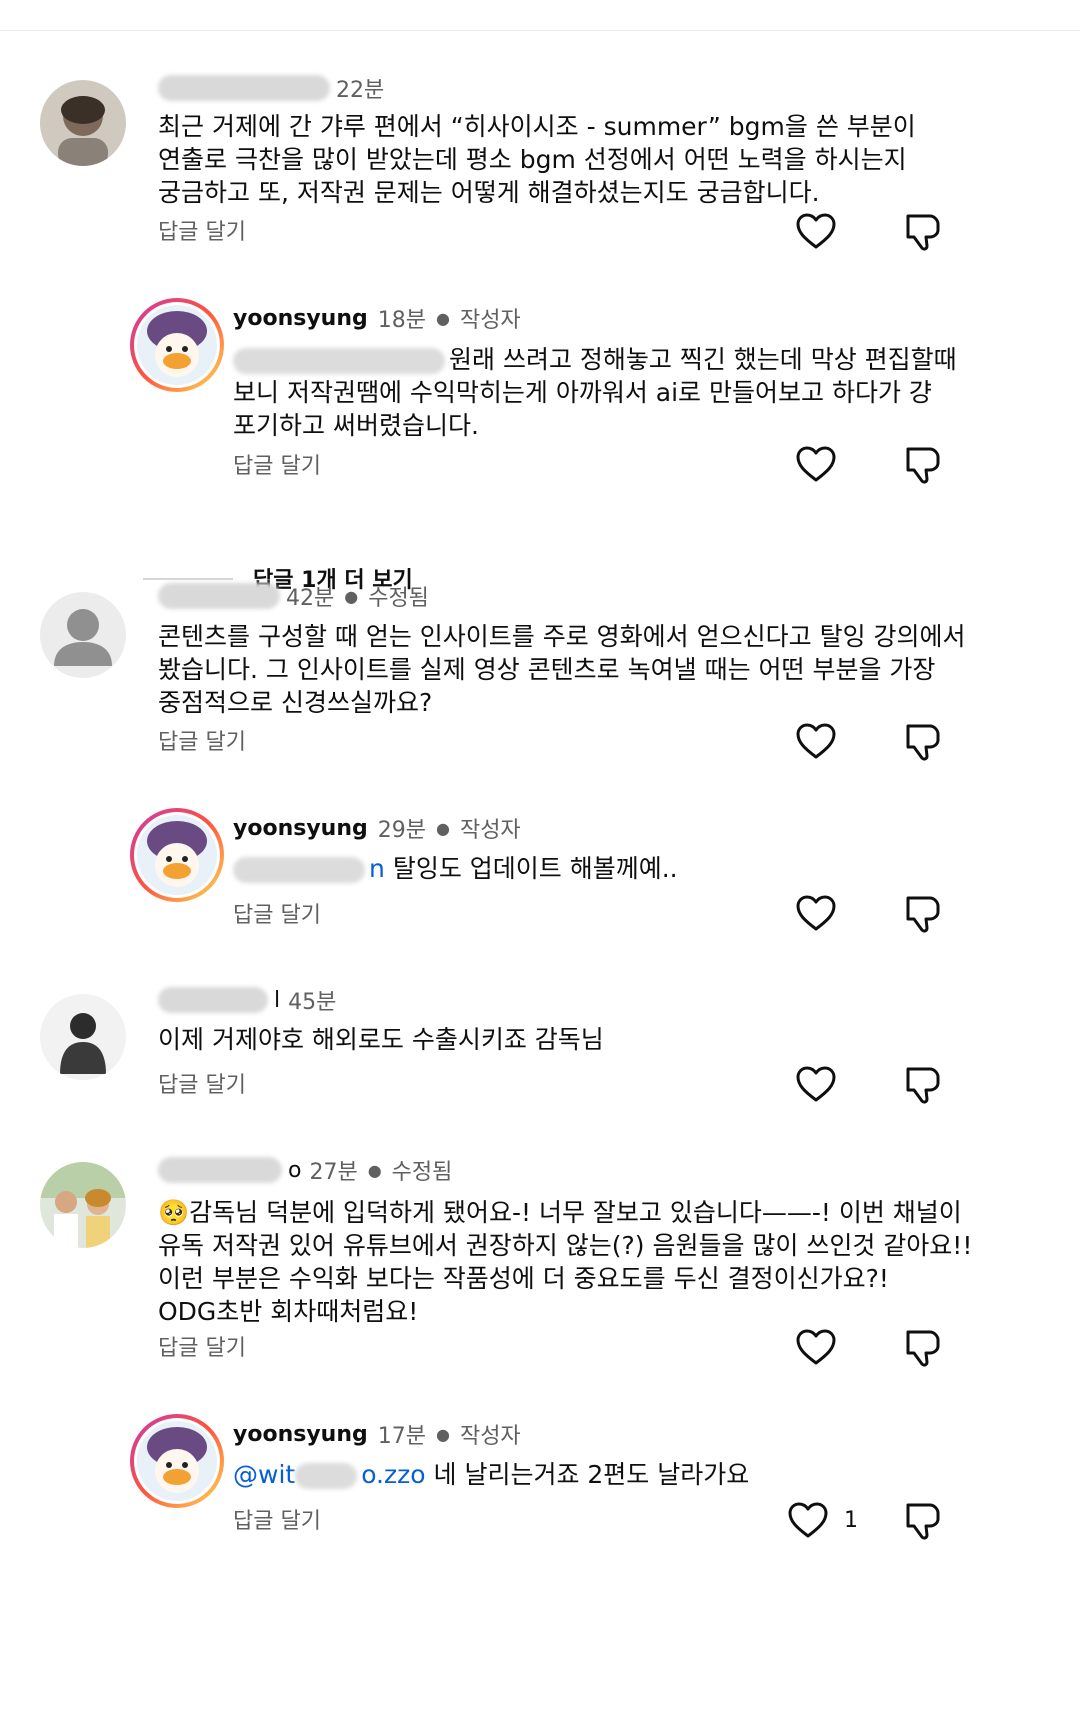  I want to click on mention-link: o.zzo, so click(393, 1474).